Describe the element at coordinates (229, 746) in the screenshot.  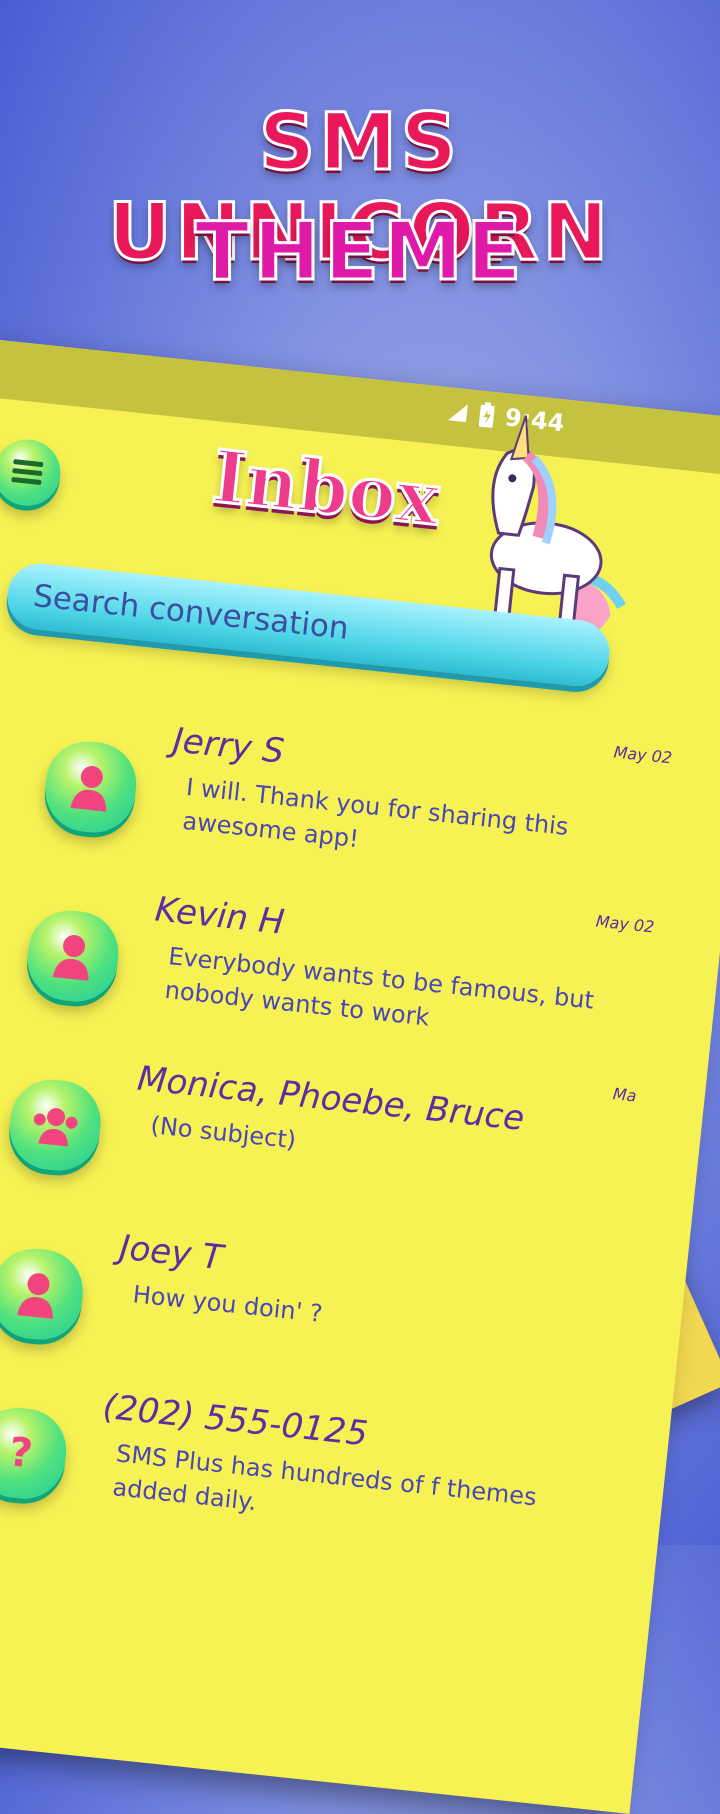
I see `contact-name: Jerry S` at that location.